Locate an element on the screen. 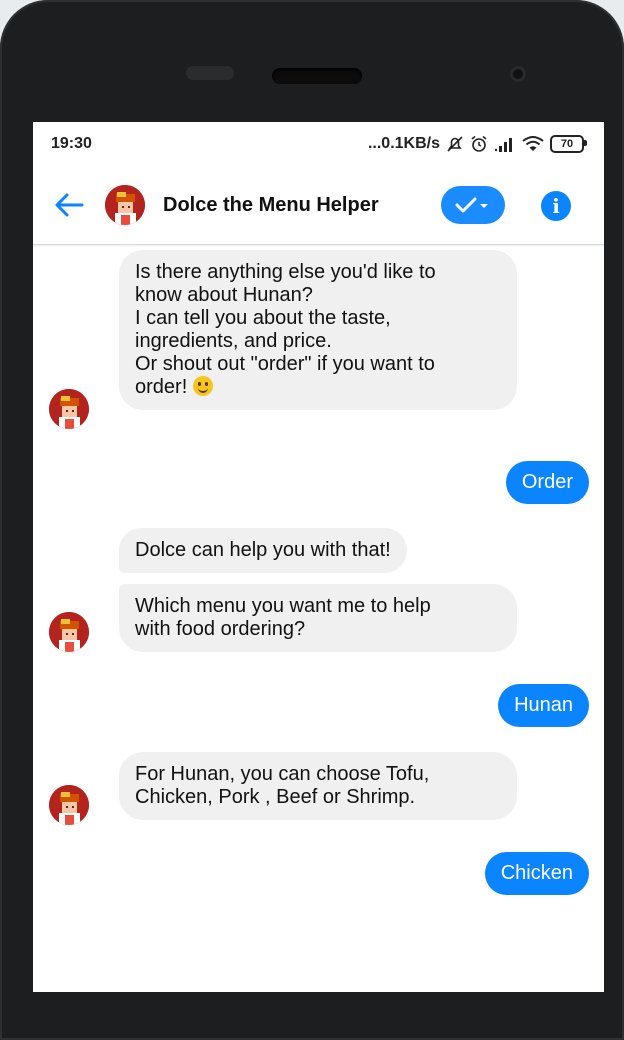  message-text: Hunan is located at coordinates (543, 705).